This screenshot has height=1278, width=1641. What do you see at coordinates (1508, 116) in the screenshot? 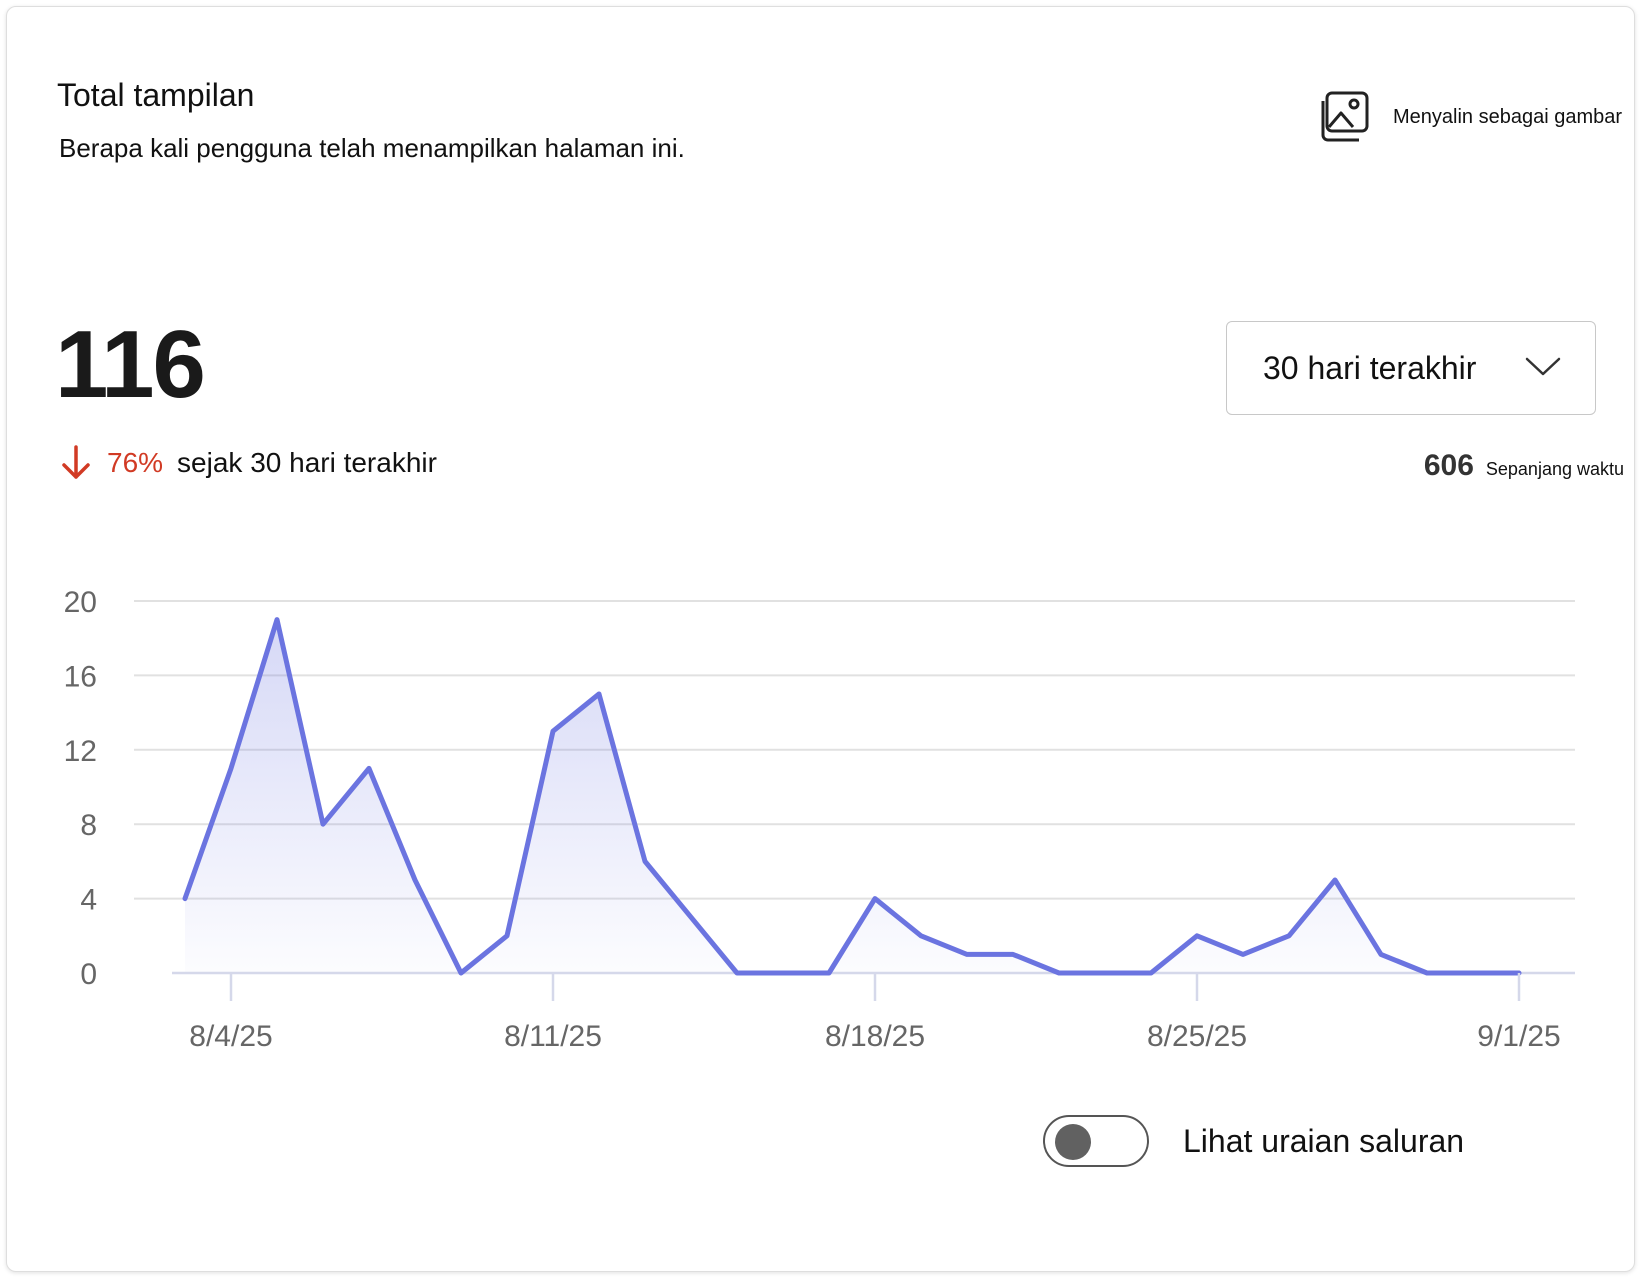
I see `copy-as-image-label: Menyalin sebagai gambar` at bounding box center [1508, 116].